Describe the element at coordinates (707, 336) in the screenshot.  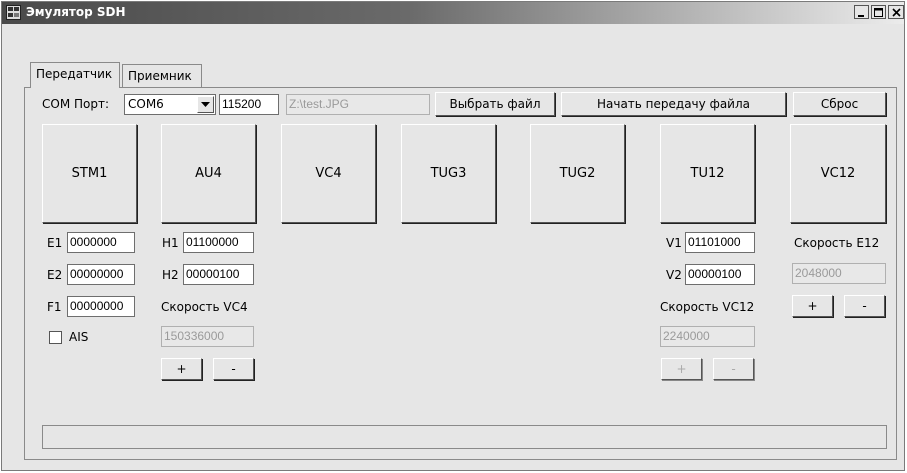
I see `vc12-speed-field: 2240000` at that location.